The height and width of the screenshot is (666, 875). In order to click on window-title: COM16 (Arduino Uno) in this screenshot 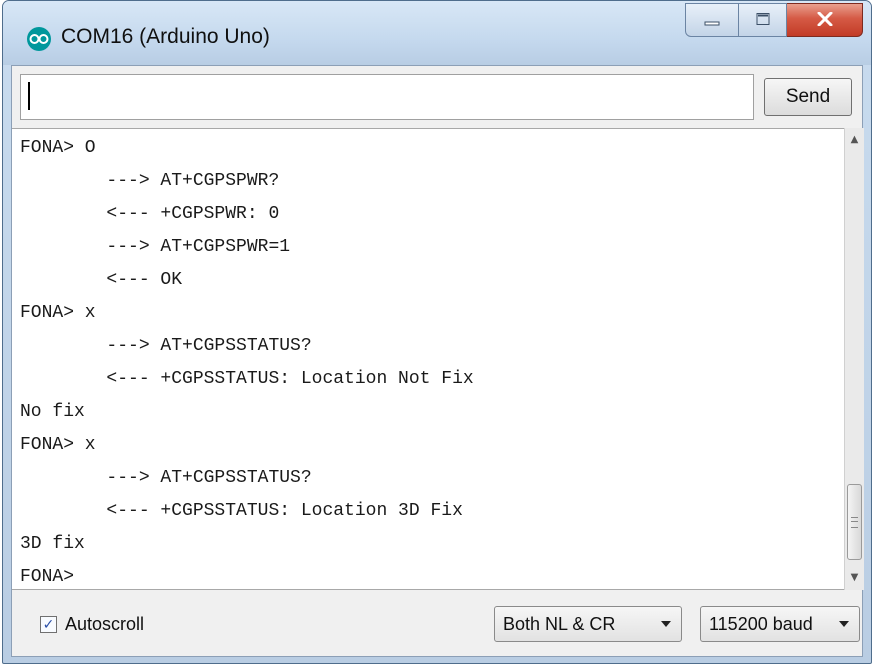, I will do `click(165, 36)`.